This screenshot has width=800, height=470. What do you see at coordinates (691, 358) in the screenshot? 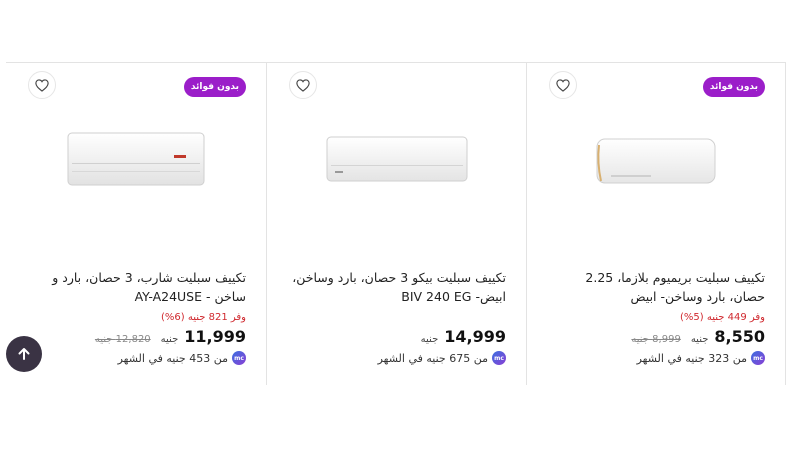
I see `installment-text: من 323 جنيه في الشهر` at bounding box center [691, 358].